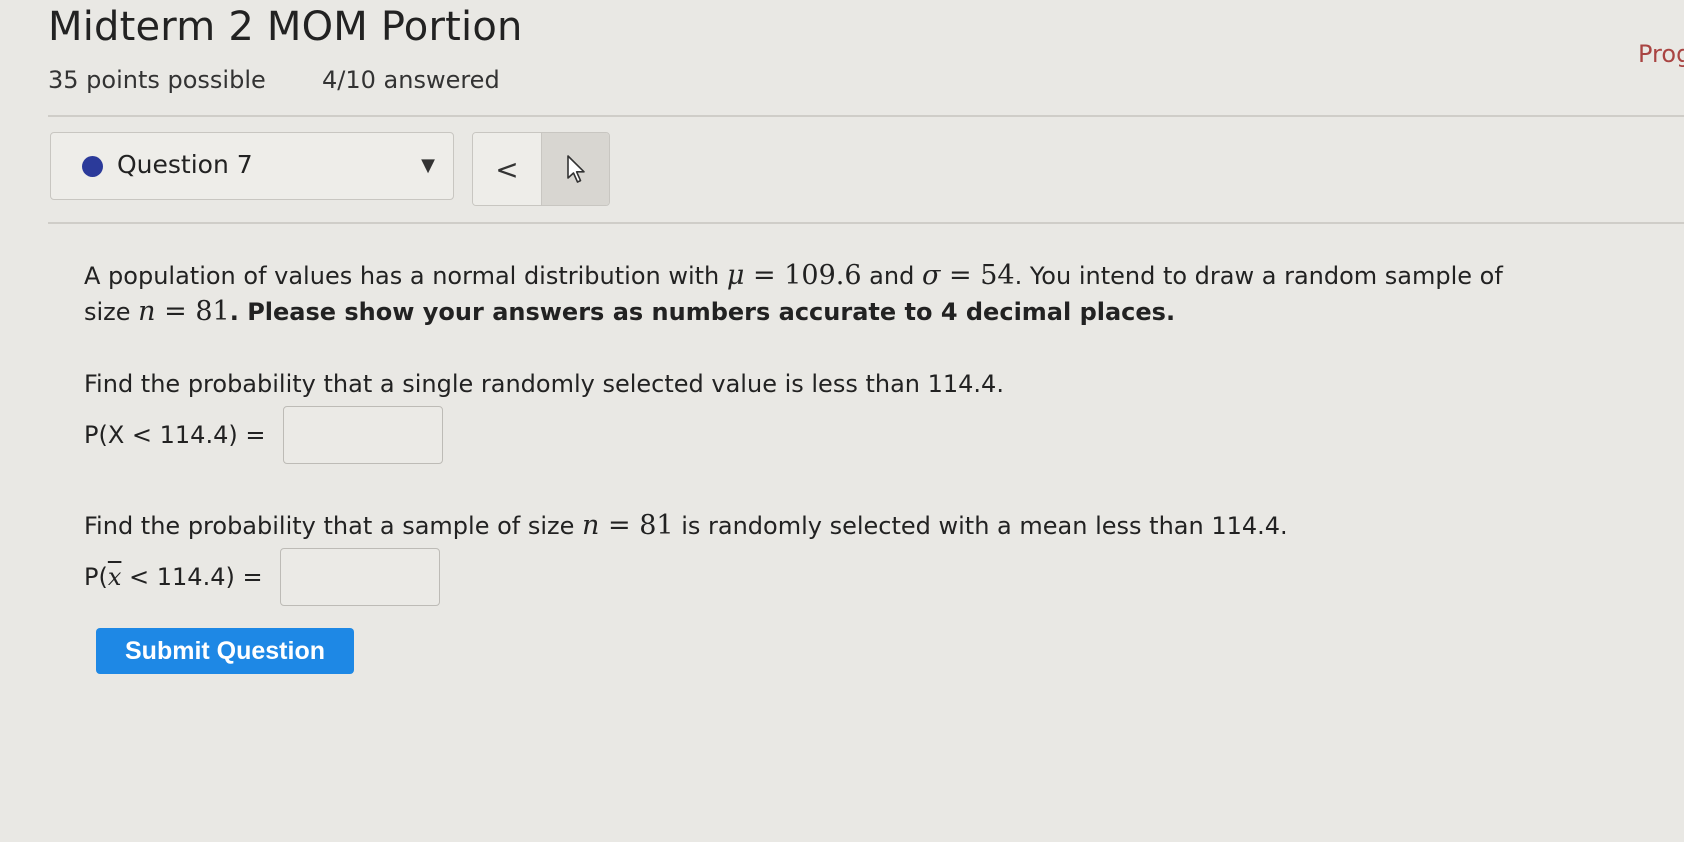 The height and width of the screenshot is (842, 1684). Describe the element at coordinates (411, 80) in the screenshot. I see `answered-count: 4/10 answered` at that location.